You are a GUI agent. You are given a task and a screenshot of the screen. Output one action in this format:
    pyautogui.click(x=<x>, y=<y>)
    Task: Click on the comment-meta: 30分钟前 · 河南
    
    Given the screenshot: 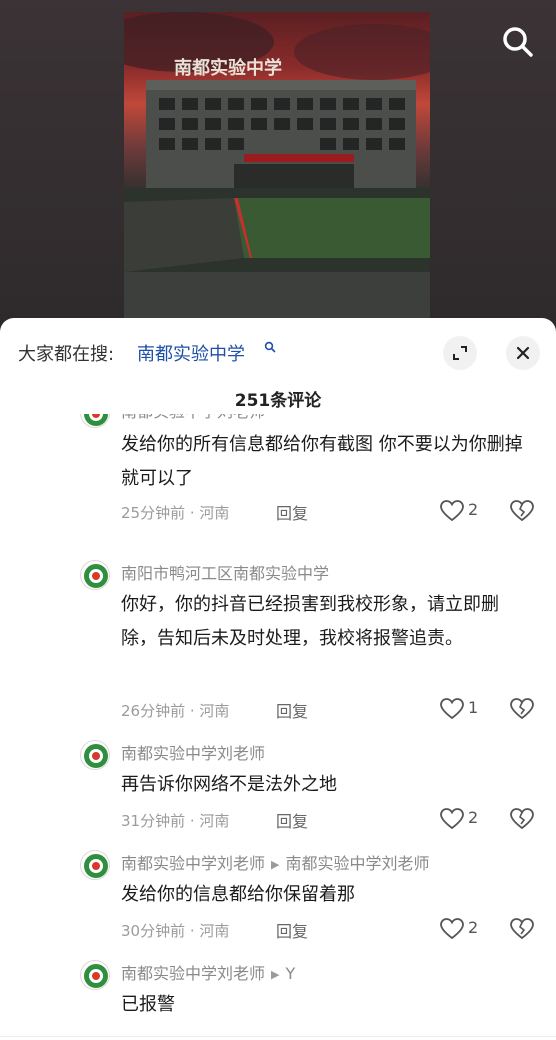 What is the action you would take?
    pyautogui.click(x=175, y=931)
    